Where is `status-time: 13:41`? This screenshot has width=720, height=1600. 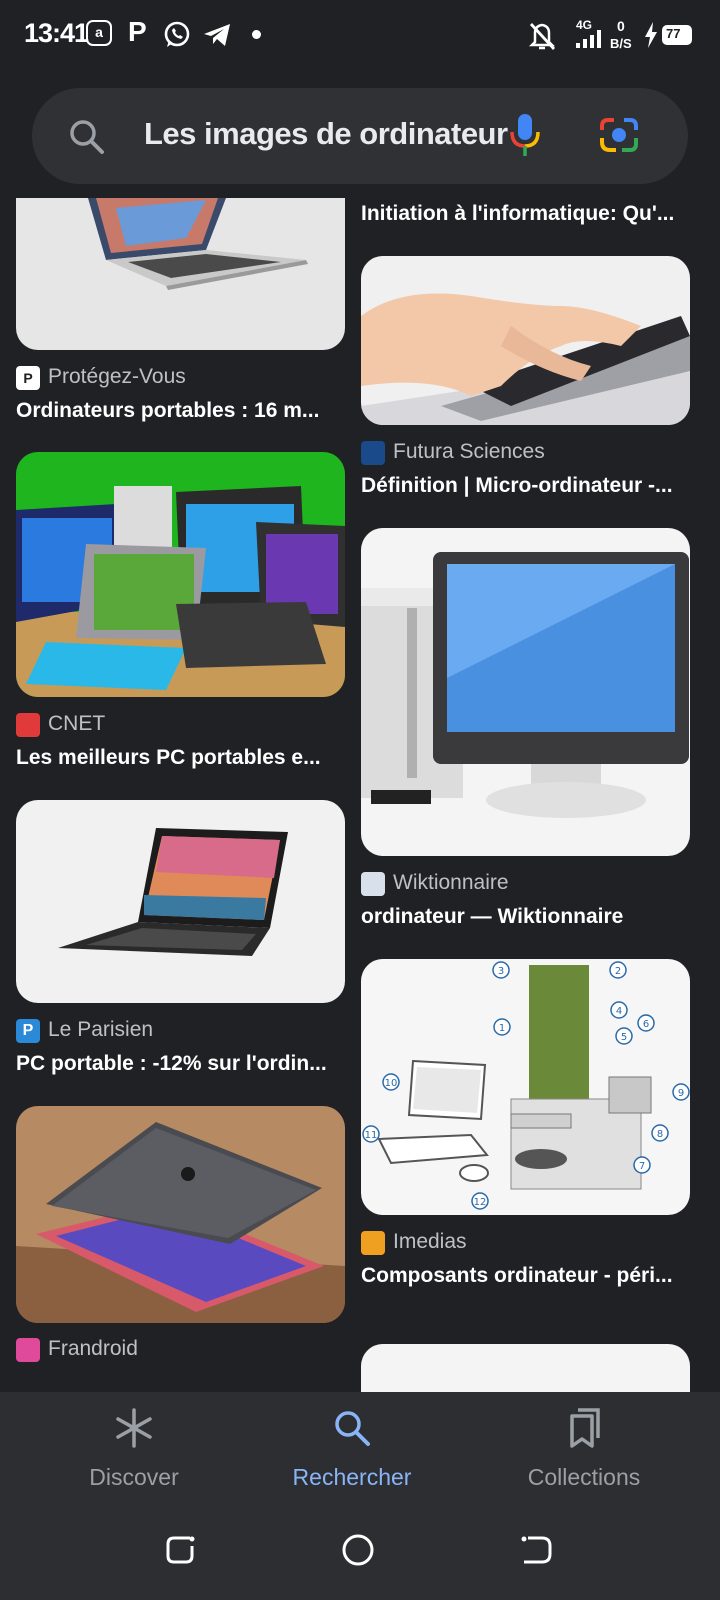 status-time: 13:41 is located at coordinates (56, 33).